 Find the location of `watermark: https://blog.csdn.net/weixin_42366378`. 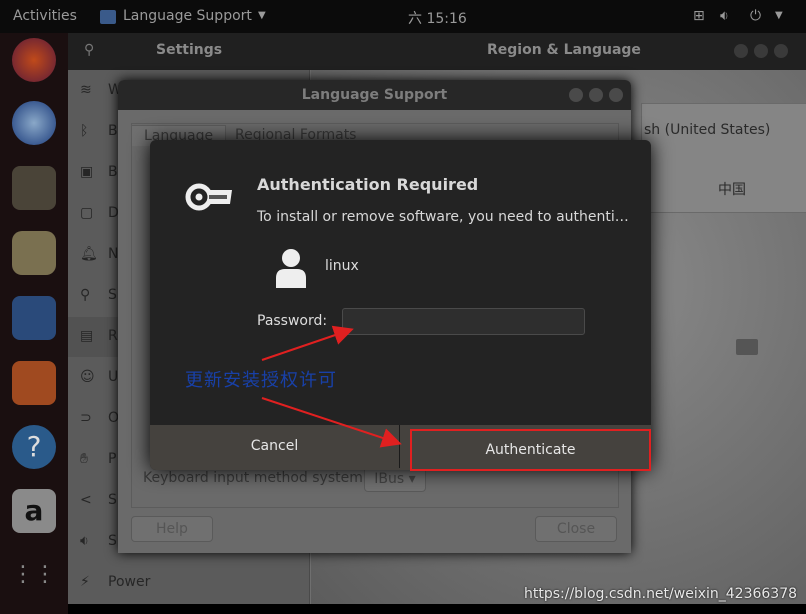

watermark: https://blog.csdn.net/weixin_42366378 is located at coordinates (661, 594).